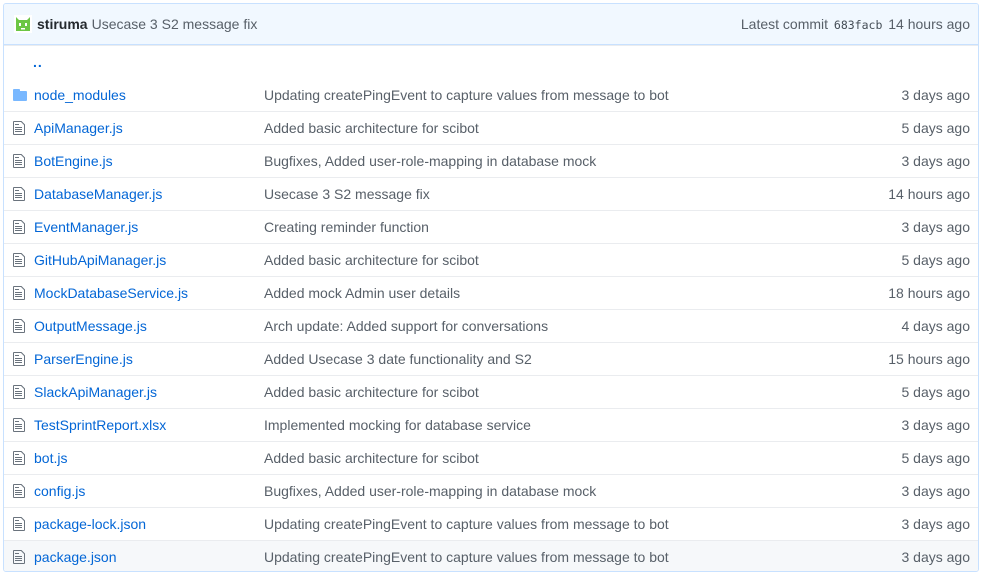 This screenshot has width=982, height=576. I want to click on file-commit-message-link: Implemented mocking for database service, so click(557, 425).